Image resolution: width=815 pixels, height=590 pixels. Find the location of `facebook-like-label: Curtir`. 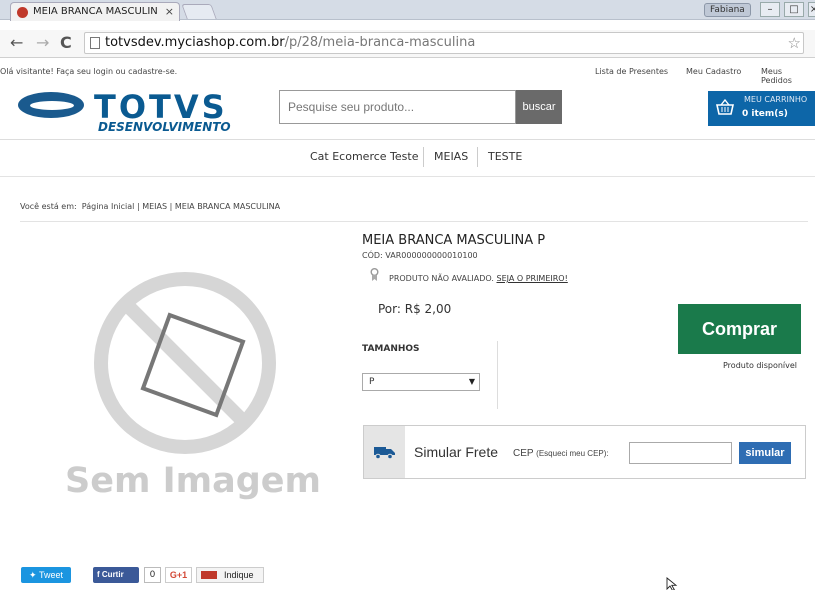

facebook-like-label: Curtir is located at coordinates (112, 574).